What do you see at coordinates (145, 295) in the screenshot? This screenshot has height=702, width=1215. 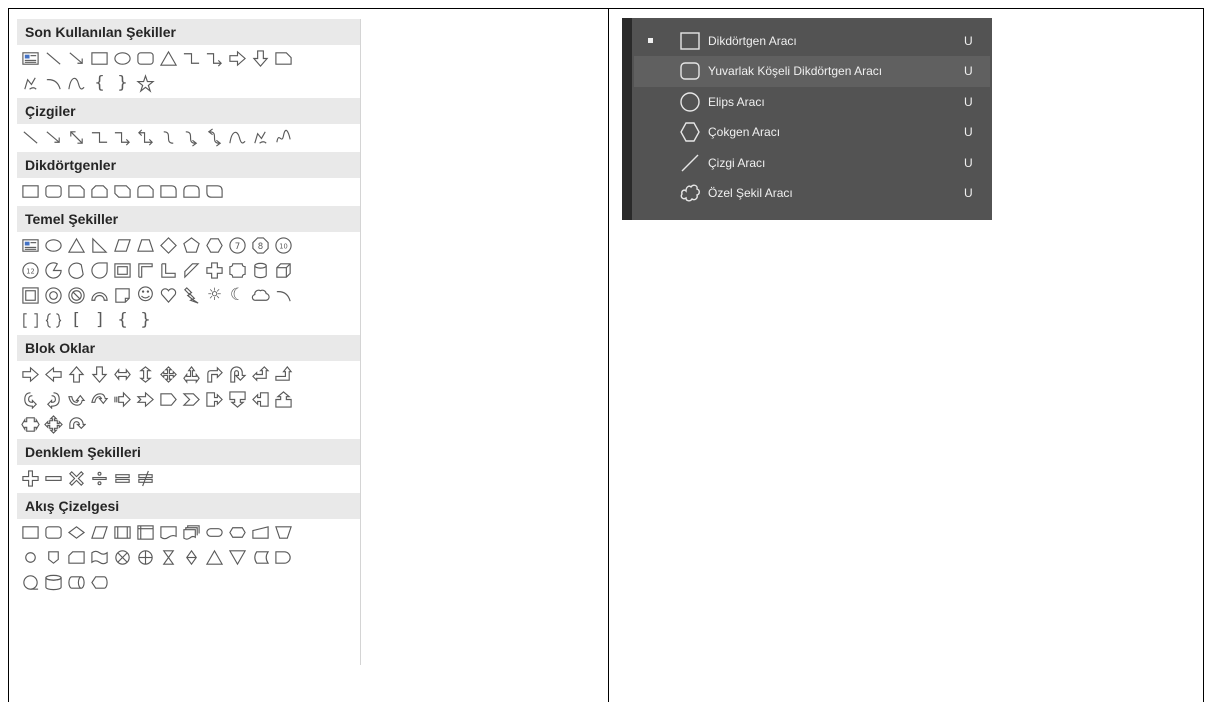 I see `smiley-icon: ☺` at bounding box center [145, 295].